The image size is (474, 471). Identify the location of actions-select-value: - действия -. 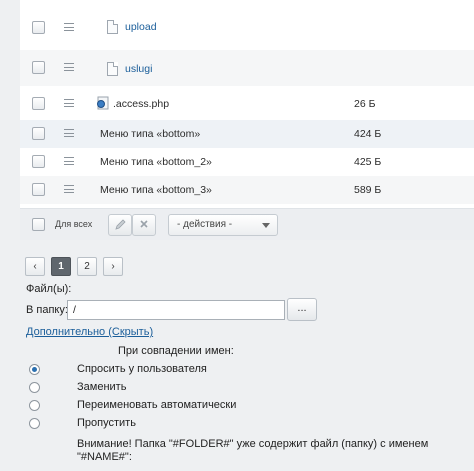
(205, 224).